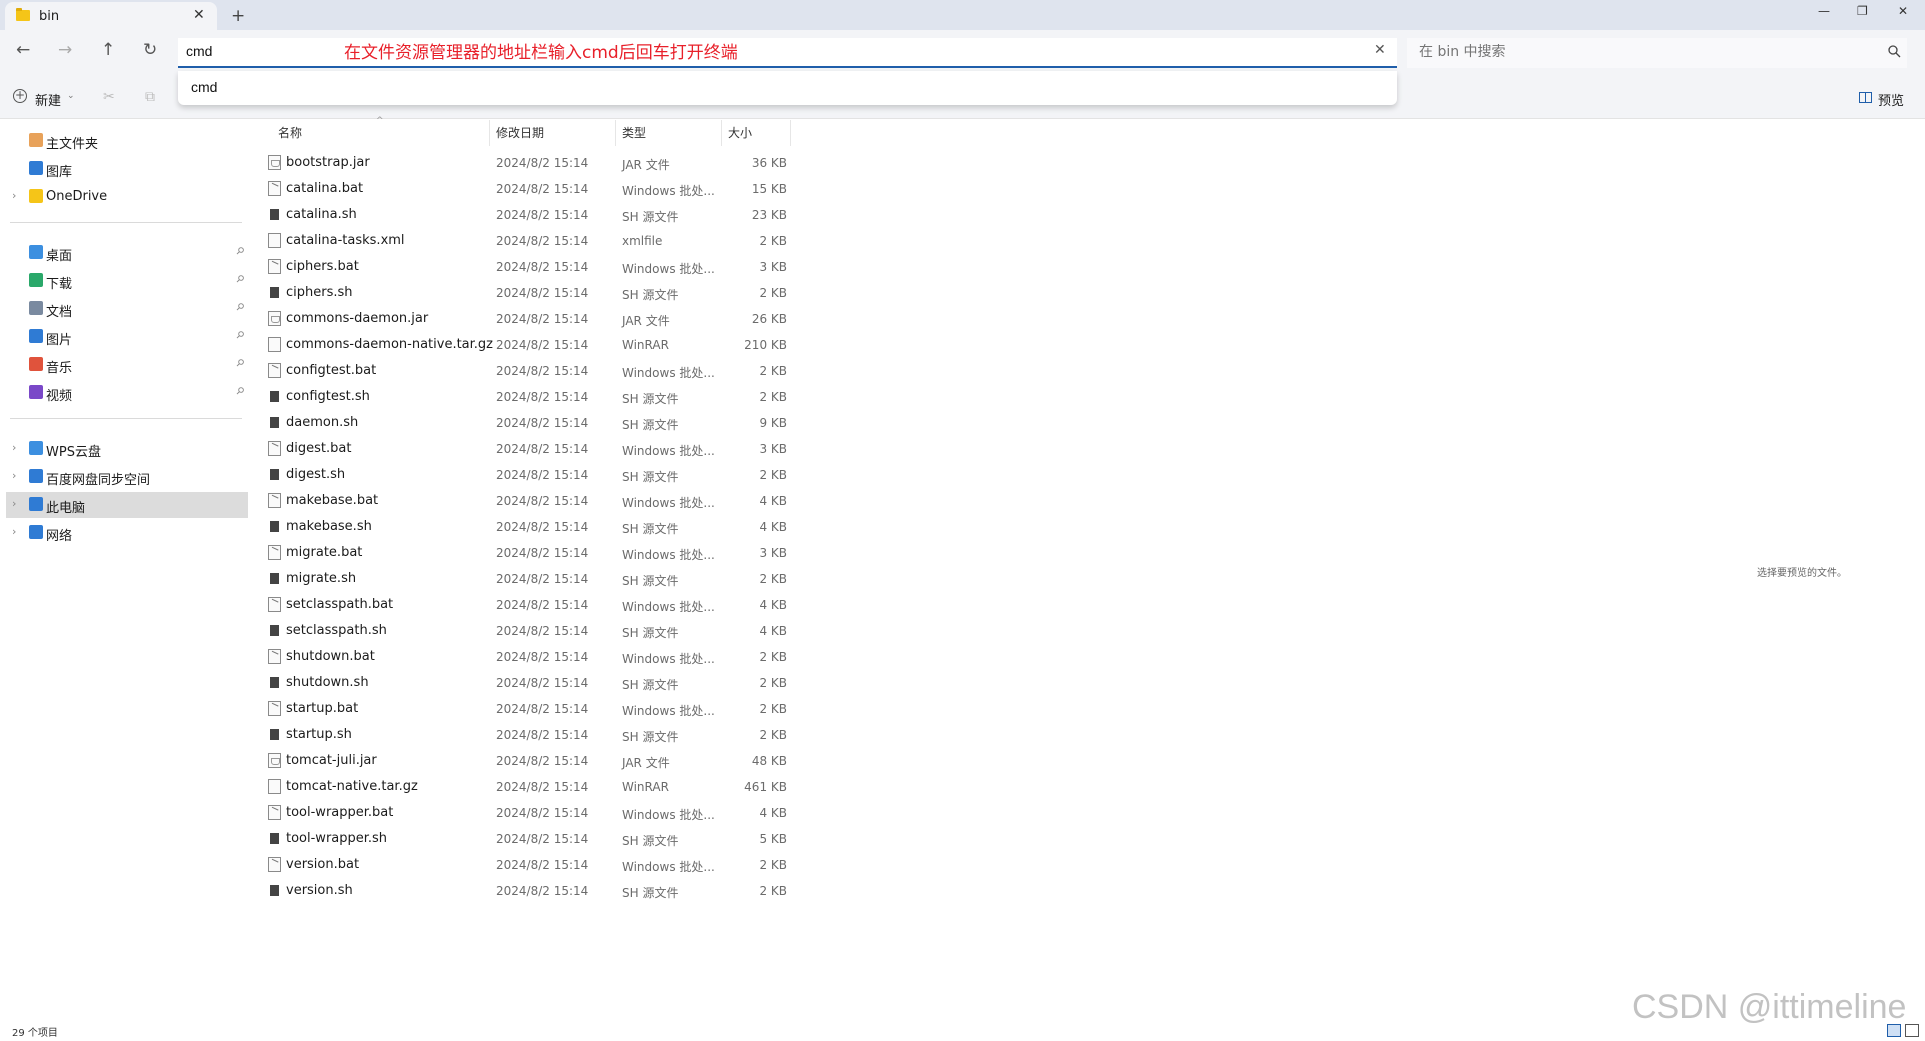  I want to click on file-row: tool-wrapper.sh 2024/8/2 15:14 SH 源文件 5 KB, so click(527, 839).